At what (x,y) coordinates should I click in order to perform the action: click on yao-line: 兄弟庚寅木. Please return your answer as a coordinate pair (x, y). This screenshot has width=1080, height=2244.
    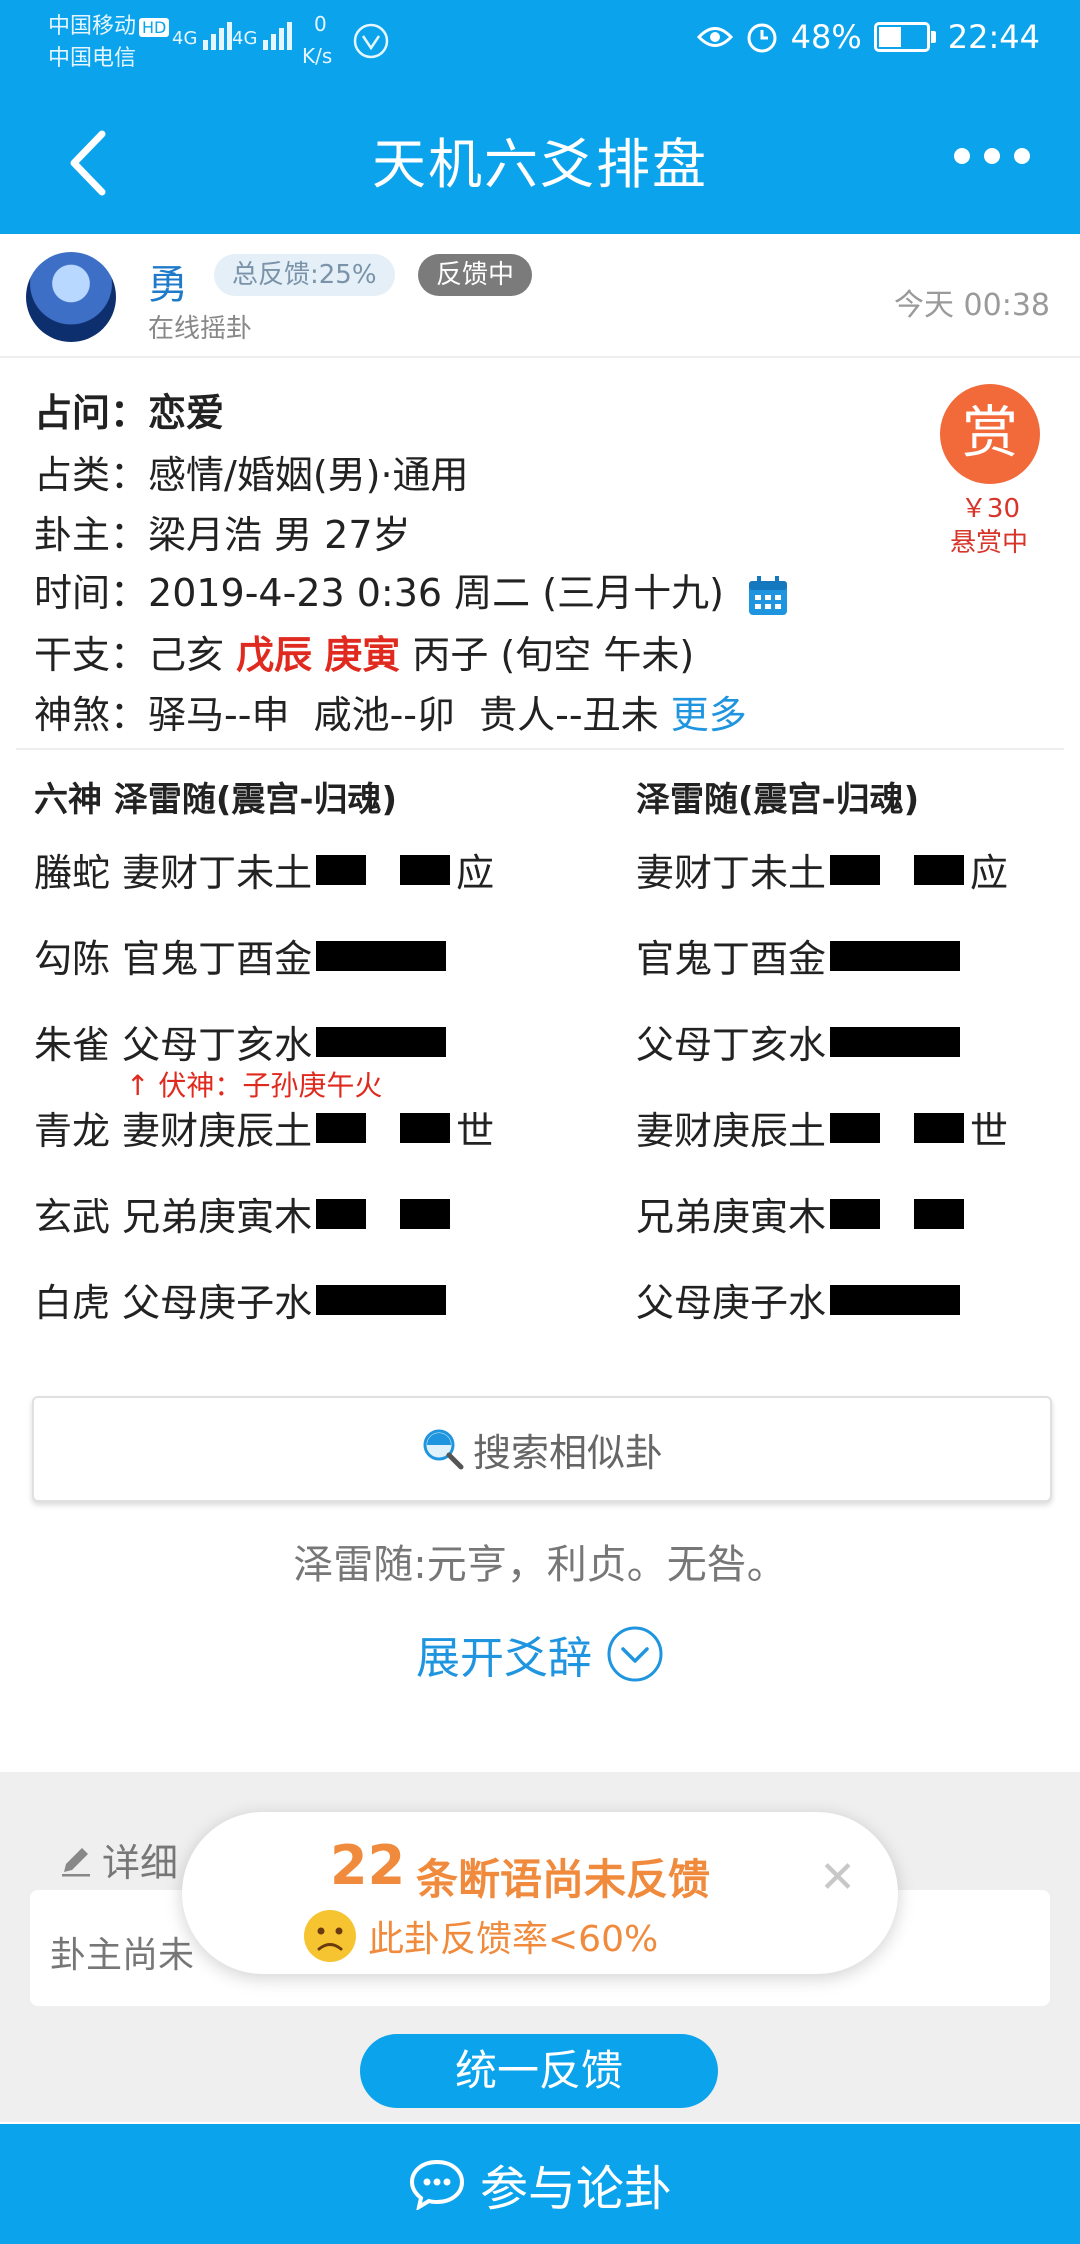
    Looking at the image, I should click on (800, 1213).